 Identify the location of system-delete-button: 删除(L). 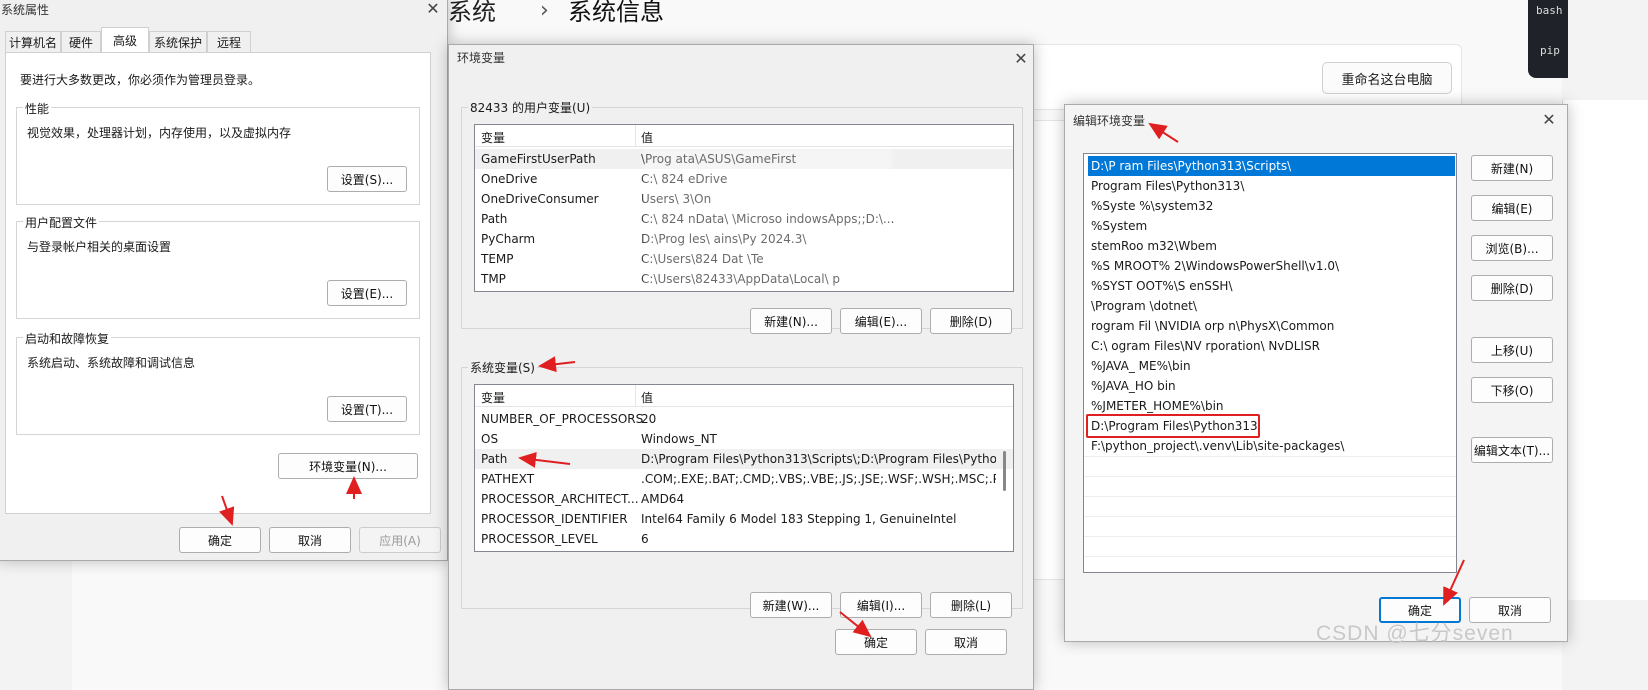
(971, 605).